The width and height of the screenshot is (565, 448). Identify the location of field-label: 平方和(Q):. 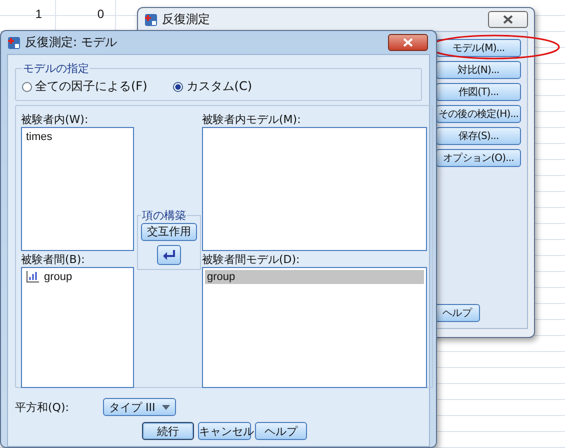
(42, 407).